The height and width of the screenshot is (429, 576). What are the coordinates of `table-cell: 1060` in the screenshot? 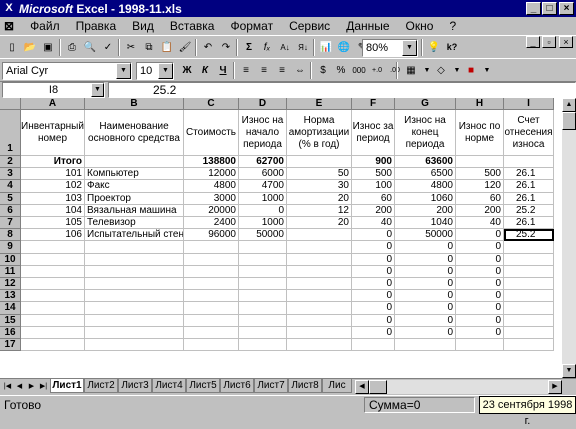 It's located at (425, 198).